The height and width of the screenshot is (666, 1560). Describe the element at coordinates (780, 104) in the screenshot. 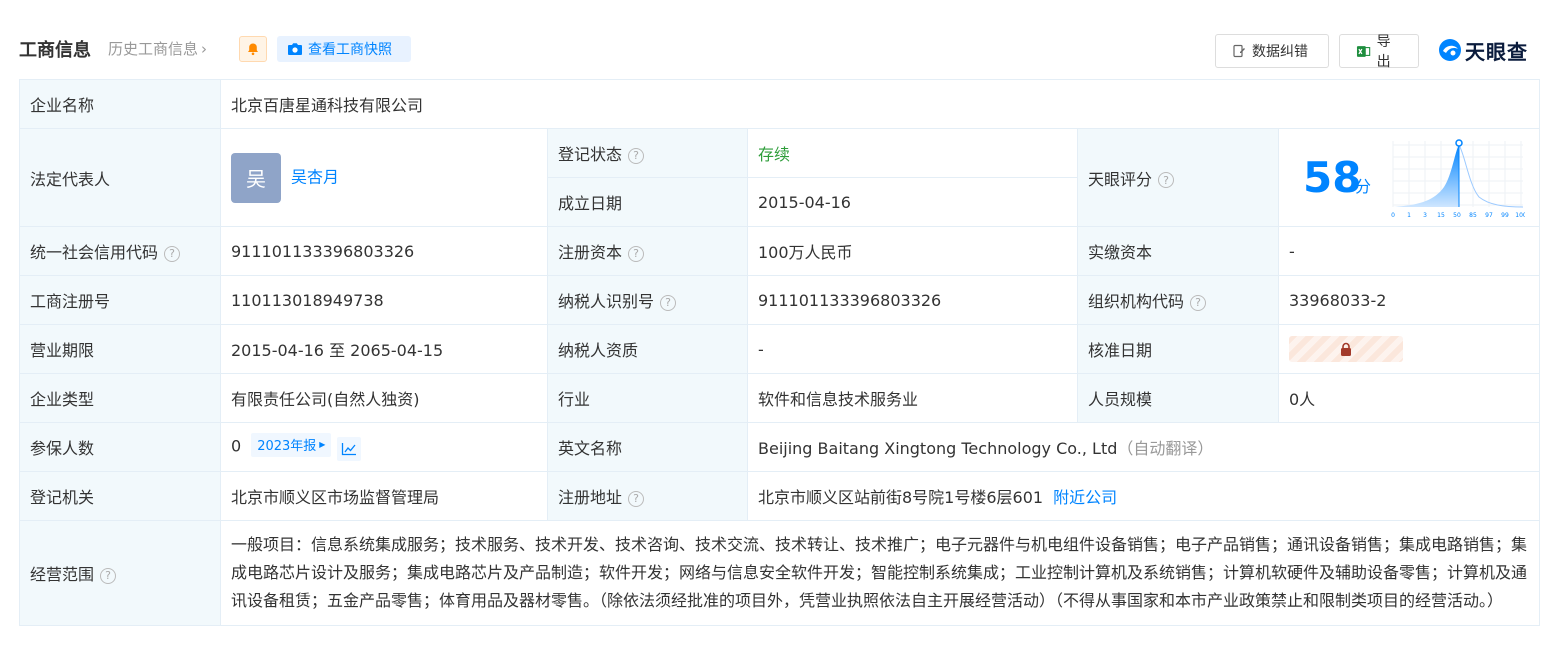

I see `table-row: 企业名称 北京百唐星通科技有限公司` at that location.